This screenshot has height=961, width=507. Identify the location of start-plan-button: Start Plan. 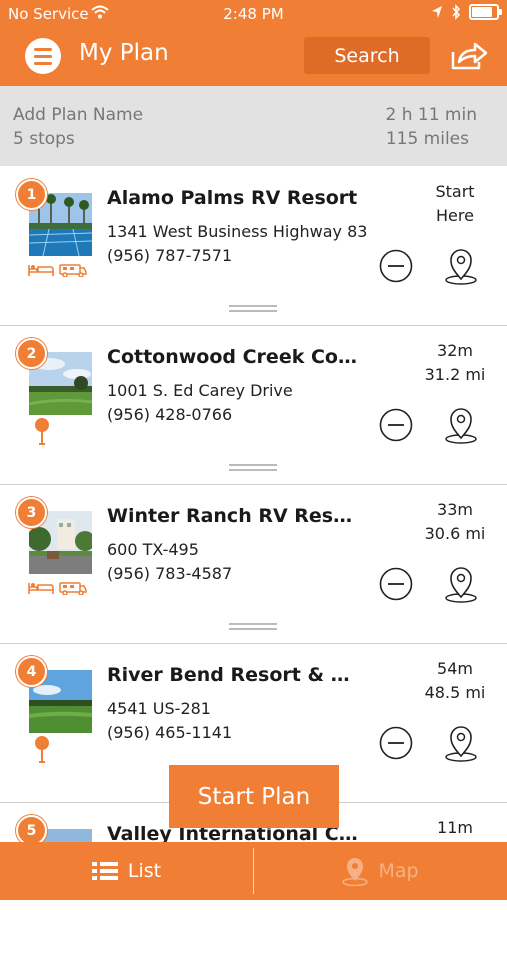
(254, 796).